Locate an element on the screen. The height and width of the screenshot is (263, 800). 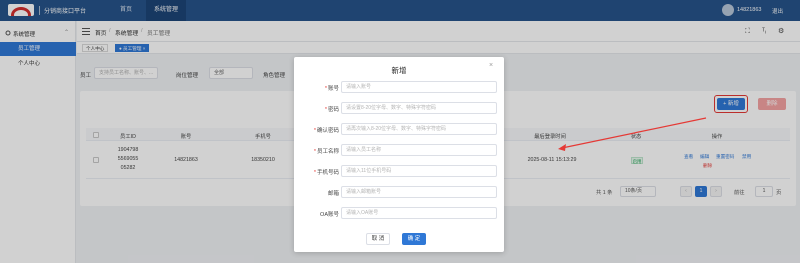
form-row-phone: *手机号码 请输入11位手机号码 is located at coordinates (399, 171).